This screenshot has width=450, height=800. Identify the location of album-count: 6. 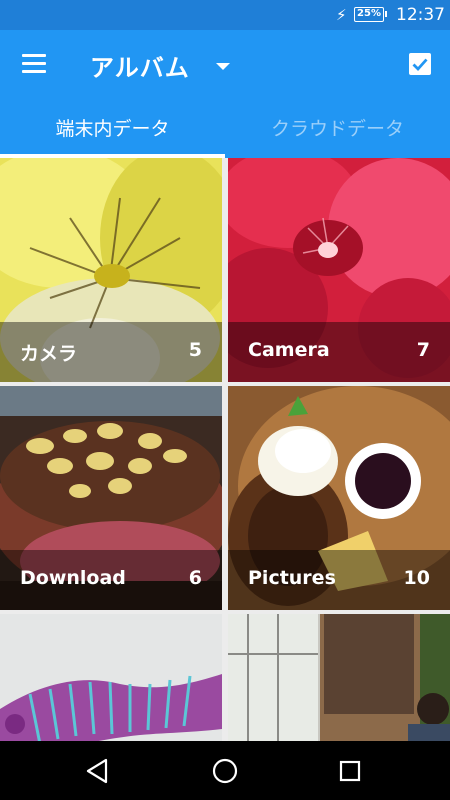
(195, 578).